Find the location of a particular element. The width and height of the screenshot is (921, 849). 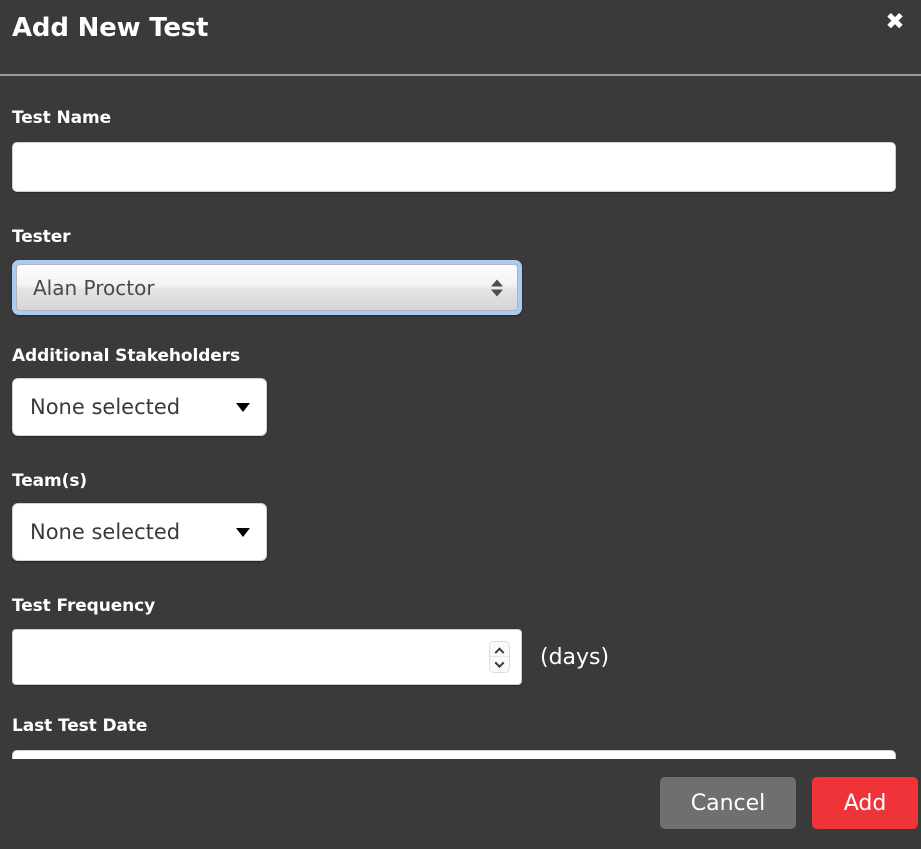

add-button: Add is located at coordinates (865, 803).